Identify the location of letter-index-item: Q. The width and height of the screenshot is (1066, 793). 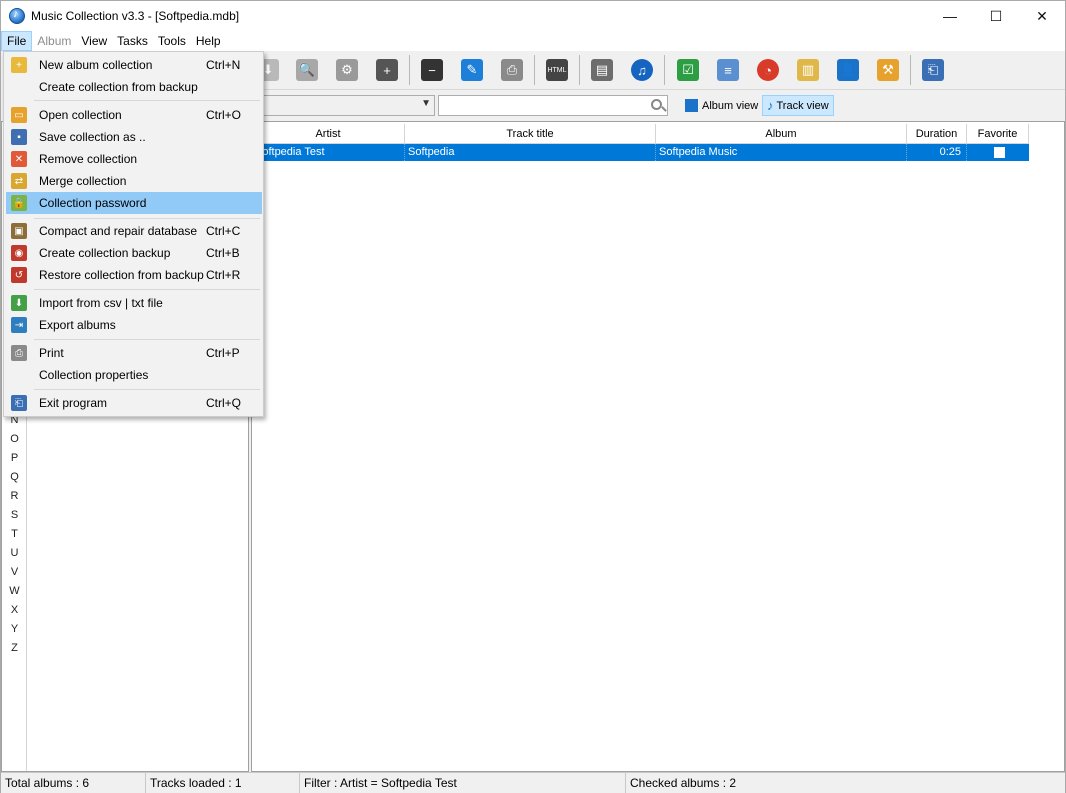
(14, 477).